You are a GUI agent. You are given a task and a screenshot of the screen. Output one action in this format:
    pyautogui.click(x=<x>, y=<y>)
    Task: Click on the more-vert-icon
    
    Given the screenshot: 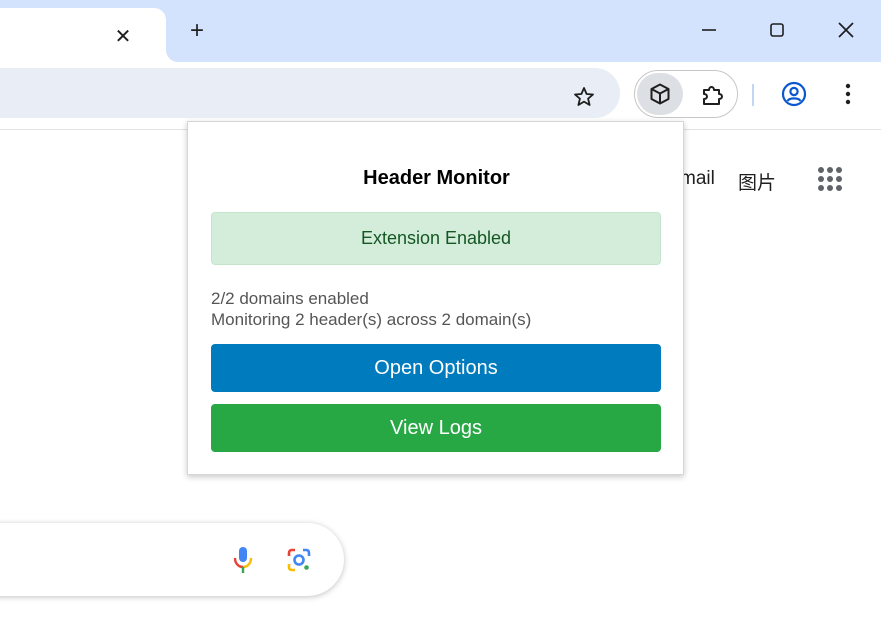 What is the action you would take?
    pyautogui.click(x=848, y=94)
    